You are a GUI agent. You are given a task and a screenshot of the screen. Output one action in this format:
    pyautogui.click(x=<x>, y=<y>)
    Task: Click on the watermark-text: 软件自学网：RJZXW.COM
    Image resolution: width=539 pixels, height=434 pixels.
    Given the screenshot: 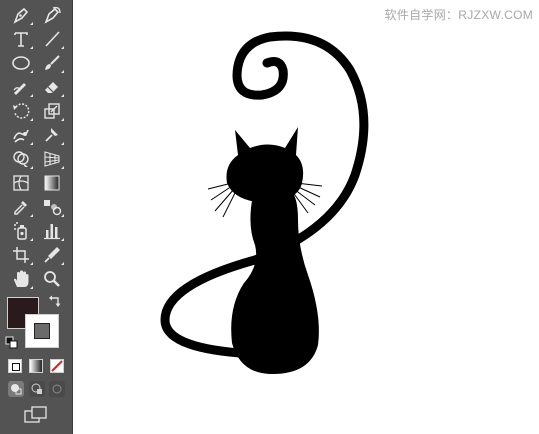 What is the action you would take?
    pyautogui.click(x=458, y=15)
    